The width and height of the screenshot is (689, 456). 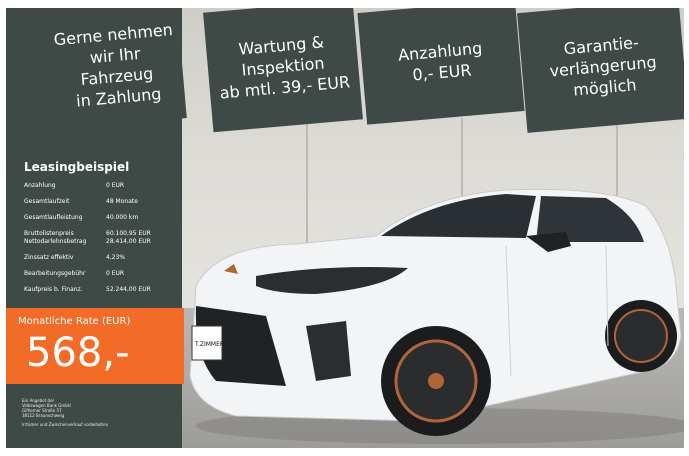 I want to click on banner-text: Anzahlung 0,- EUR, so click(x=440, y=61).